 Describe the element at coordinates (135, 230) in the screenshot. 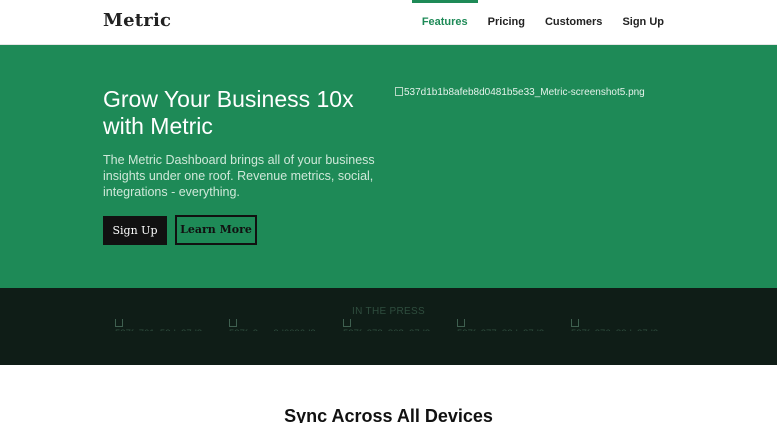

I see `sign-up-button: Sign Up` at that location.